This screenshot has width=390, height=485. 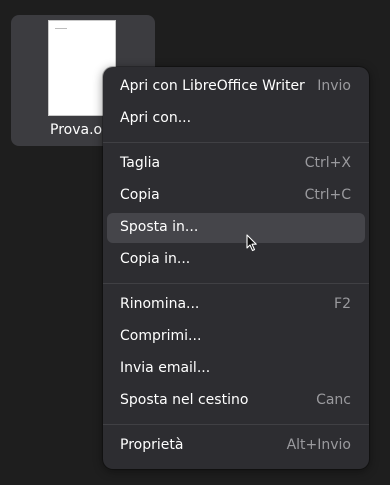 I want to click on menu-item-move-to-trash: Sposta nel cestino Canc, so click(x=236, y=401).